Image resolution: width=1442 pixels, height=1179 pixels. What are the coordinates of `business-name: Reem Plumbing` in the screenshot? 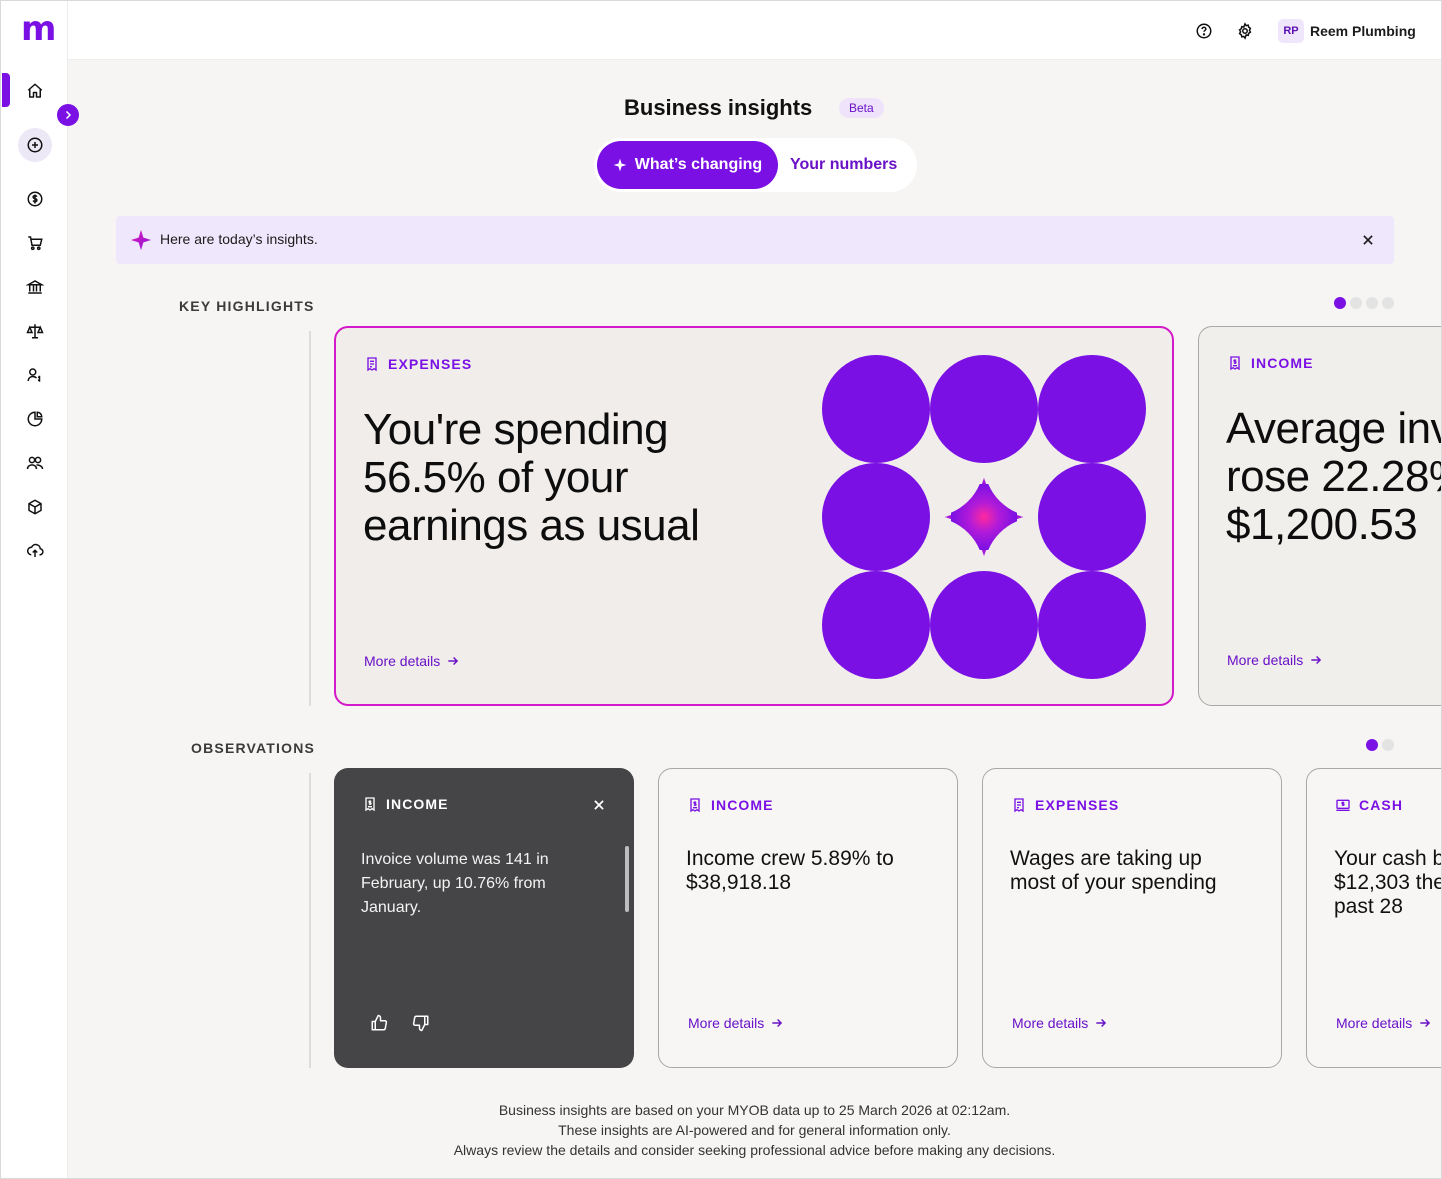 It's located at (1363, 31).